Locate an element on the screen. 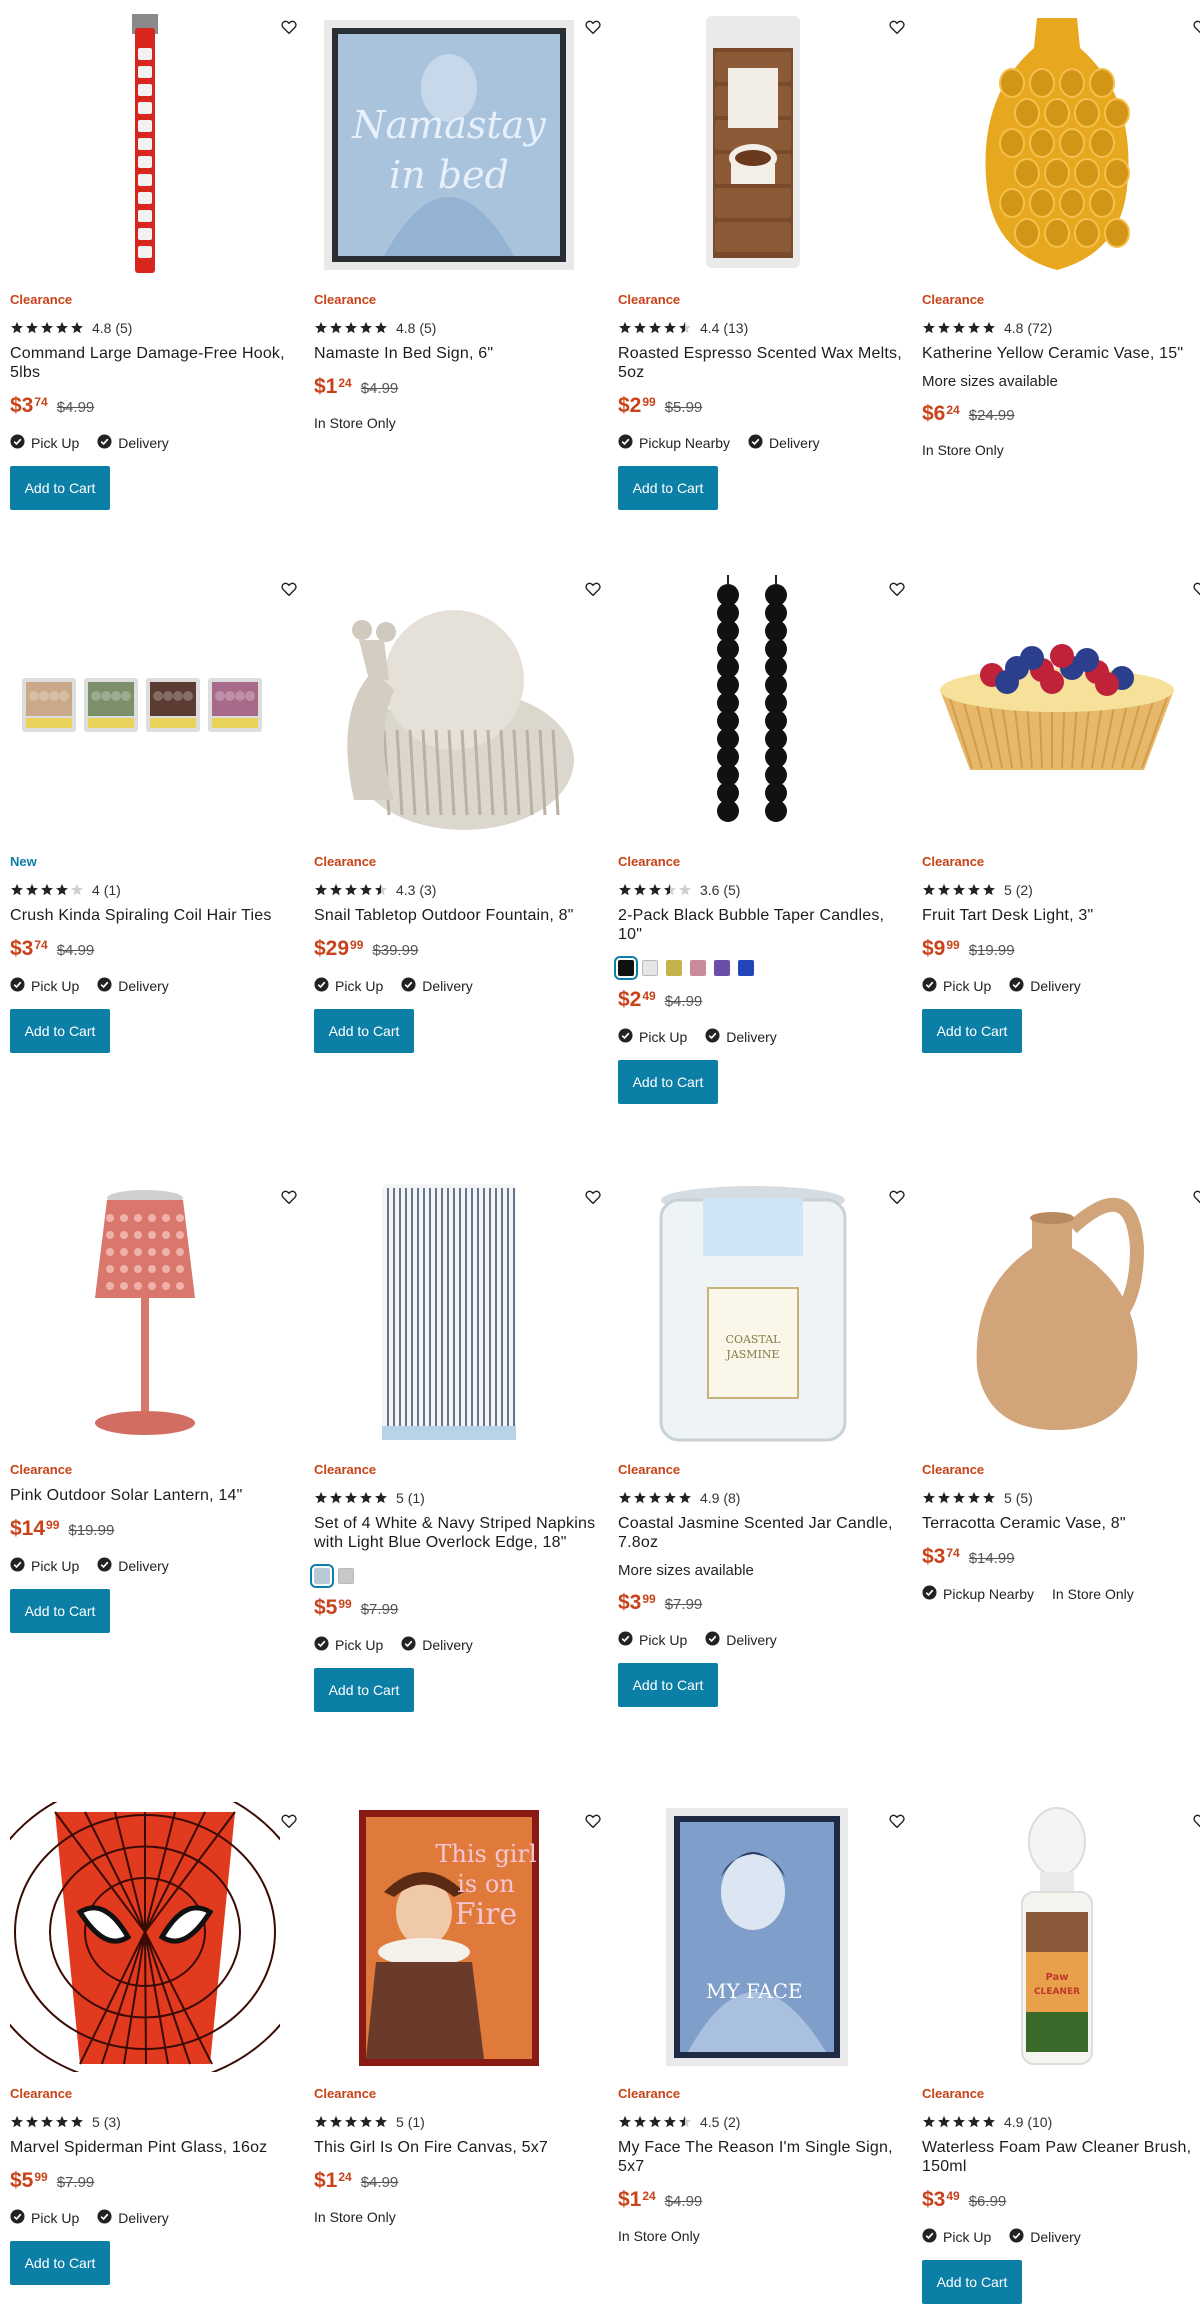 The height and width of the screenshot is (2320, 1200). product-rating: 4.8 (72) is located at coordinates (1061, 328).